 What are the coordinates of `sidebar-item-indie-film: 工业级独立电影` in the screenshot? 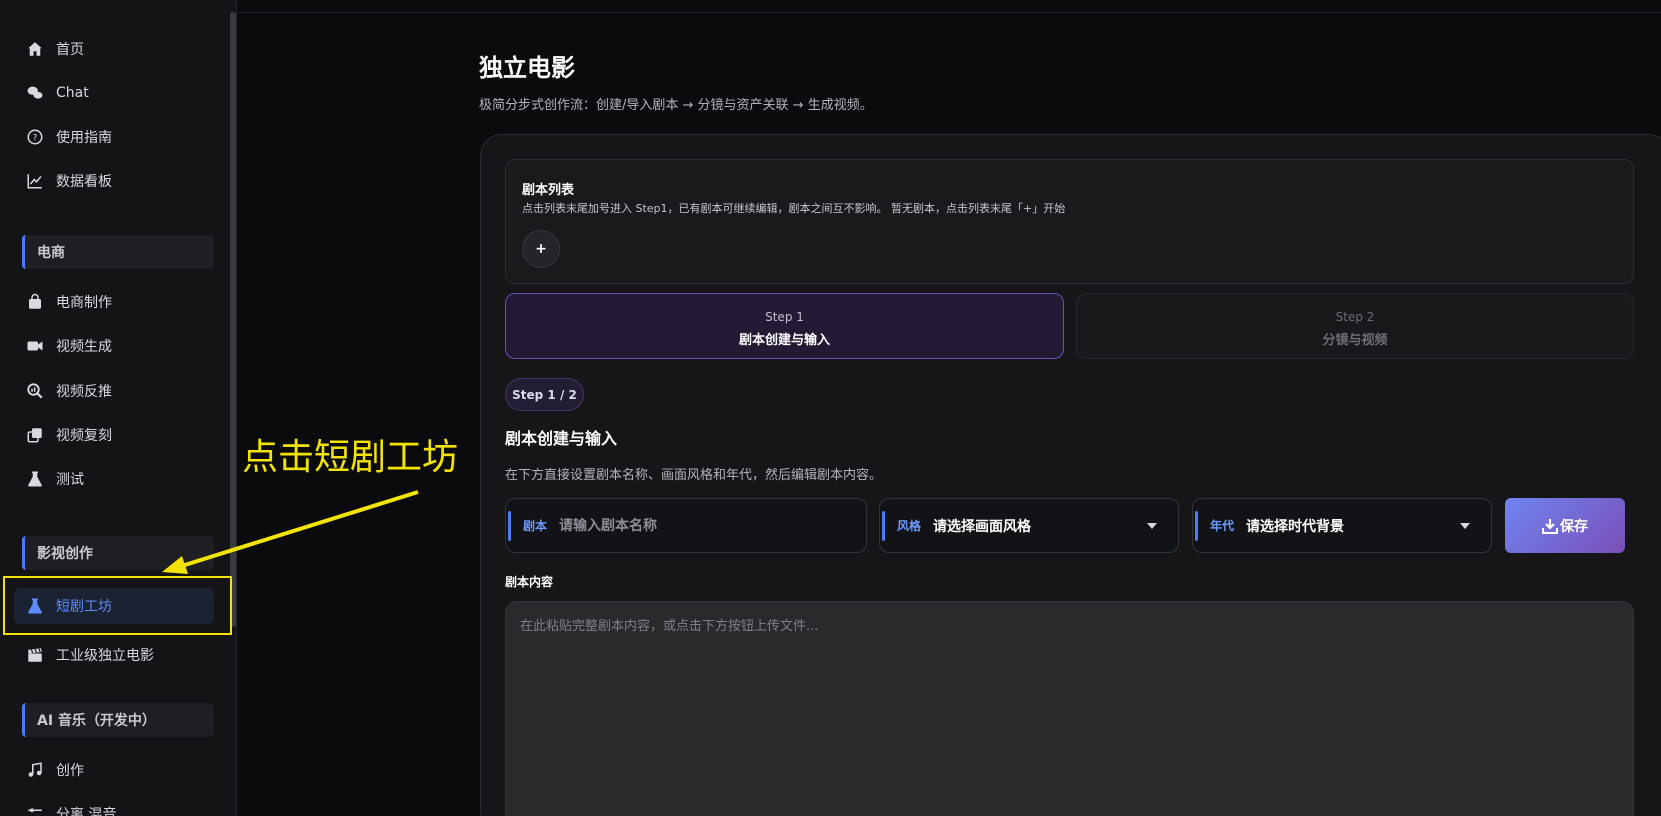 It's located at (118, 655).